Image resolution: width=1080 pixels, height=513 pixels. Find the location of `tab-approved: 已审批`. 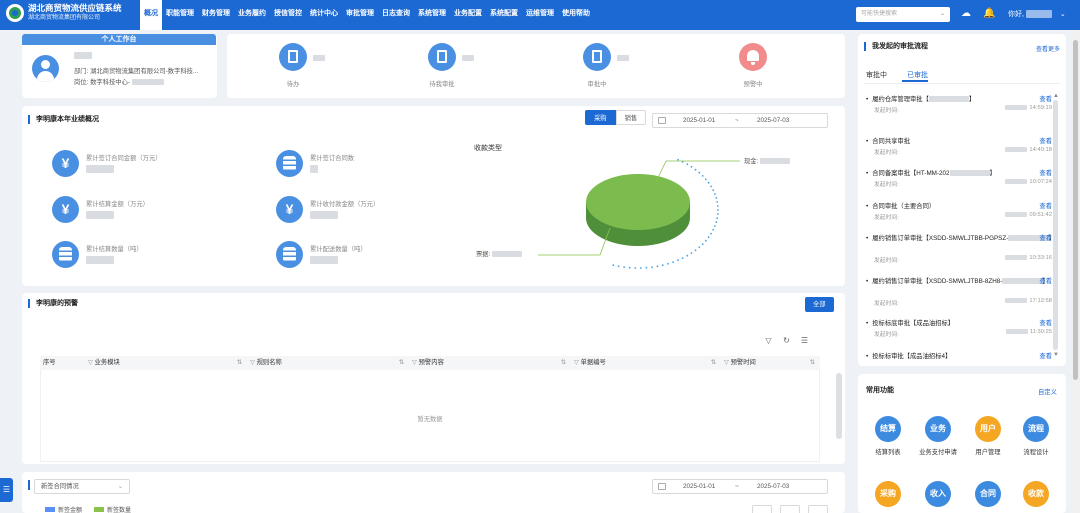

tab-approved: 已审批 is located at coordinates (917, 75).